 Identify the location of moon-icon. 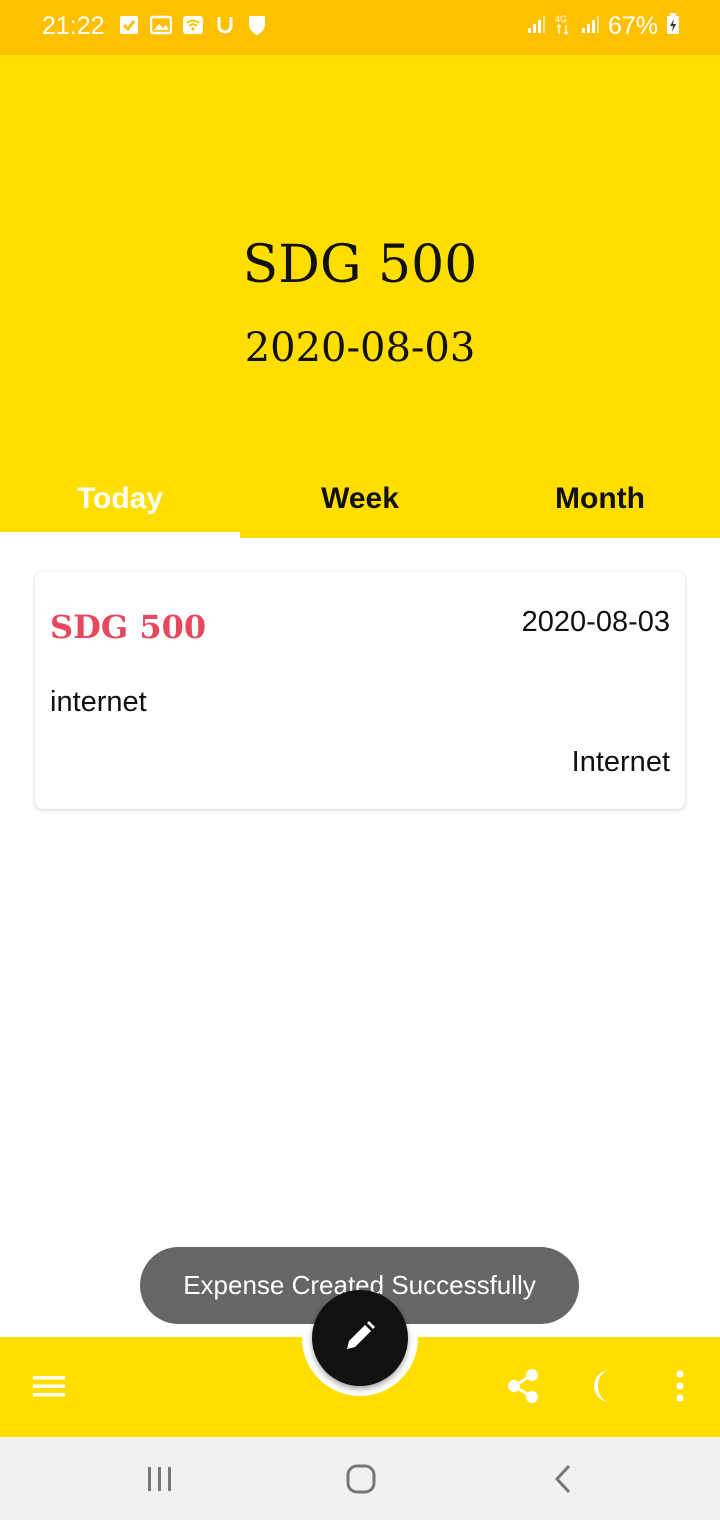
(603, 1386).